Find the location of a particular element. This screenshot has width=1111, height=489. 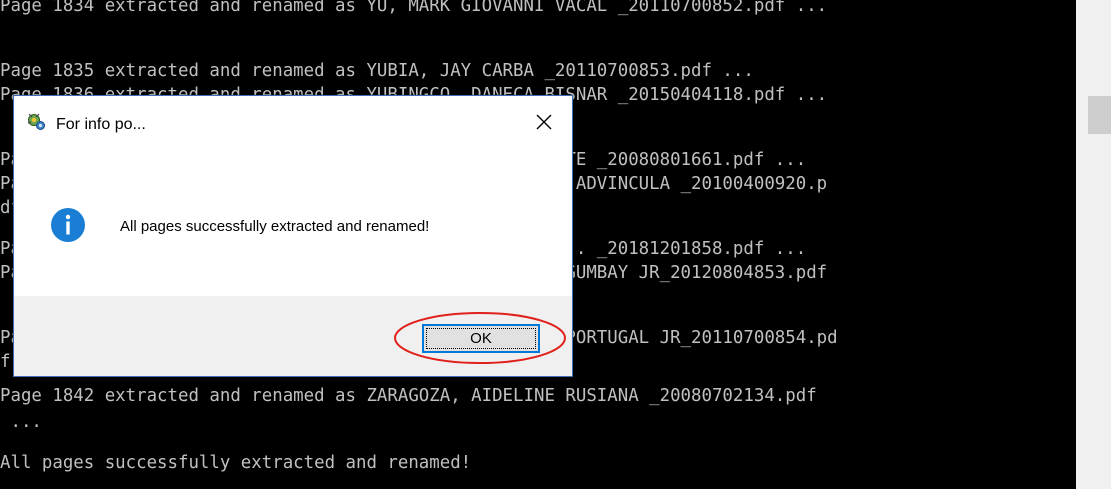

scrollbar-thumb is located at coordinates (1099, 115).